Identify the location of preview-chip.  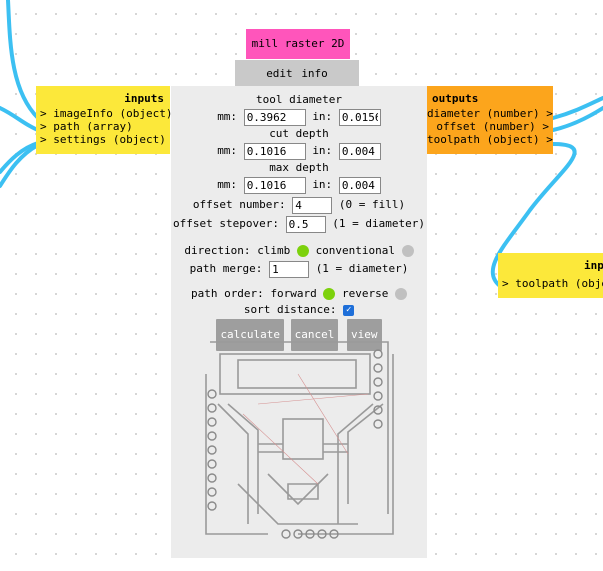
(303, 439).